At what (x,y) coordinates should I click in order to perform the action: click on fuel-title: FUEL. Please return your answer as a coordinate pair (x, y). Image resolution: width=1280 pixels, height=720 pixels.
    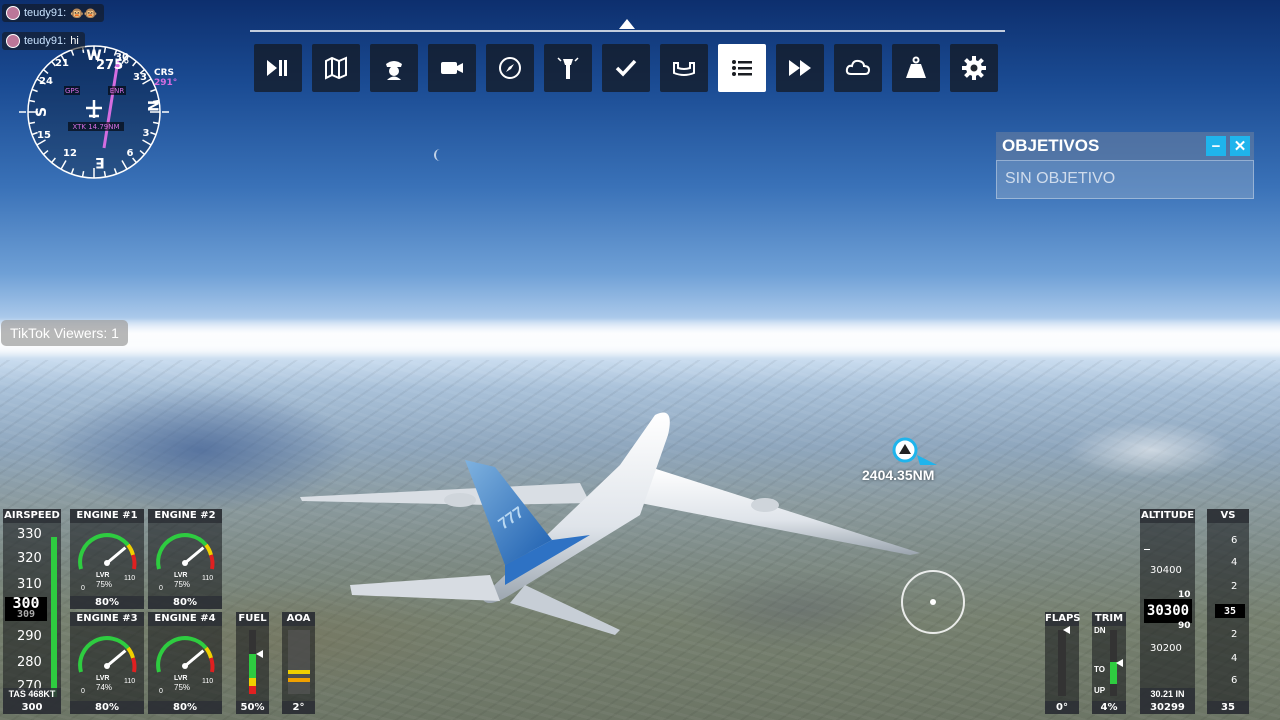
    Looking at the image, I should click on (252, 619).